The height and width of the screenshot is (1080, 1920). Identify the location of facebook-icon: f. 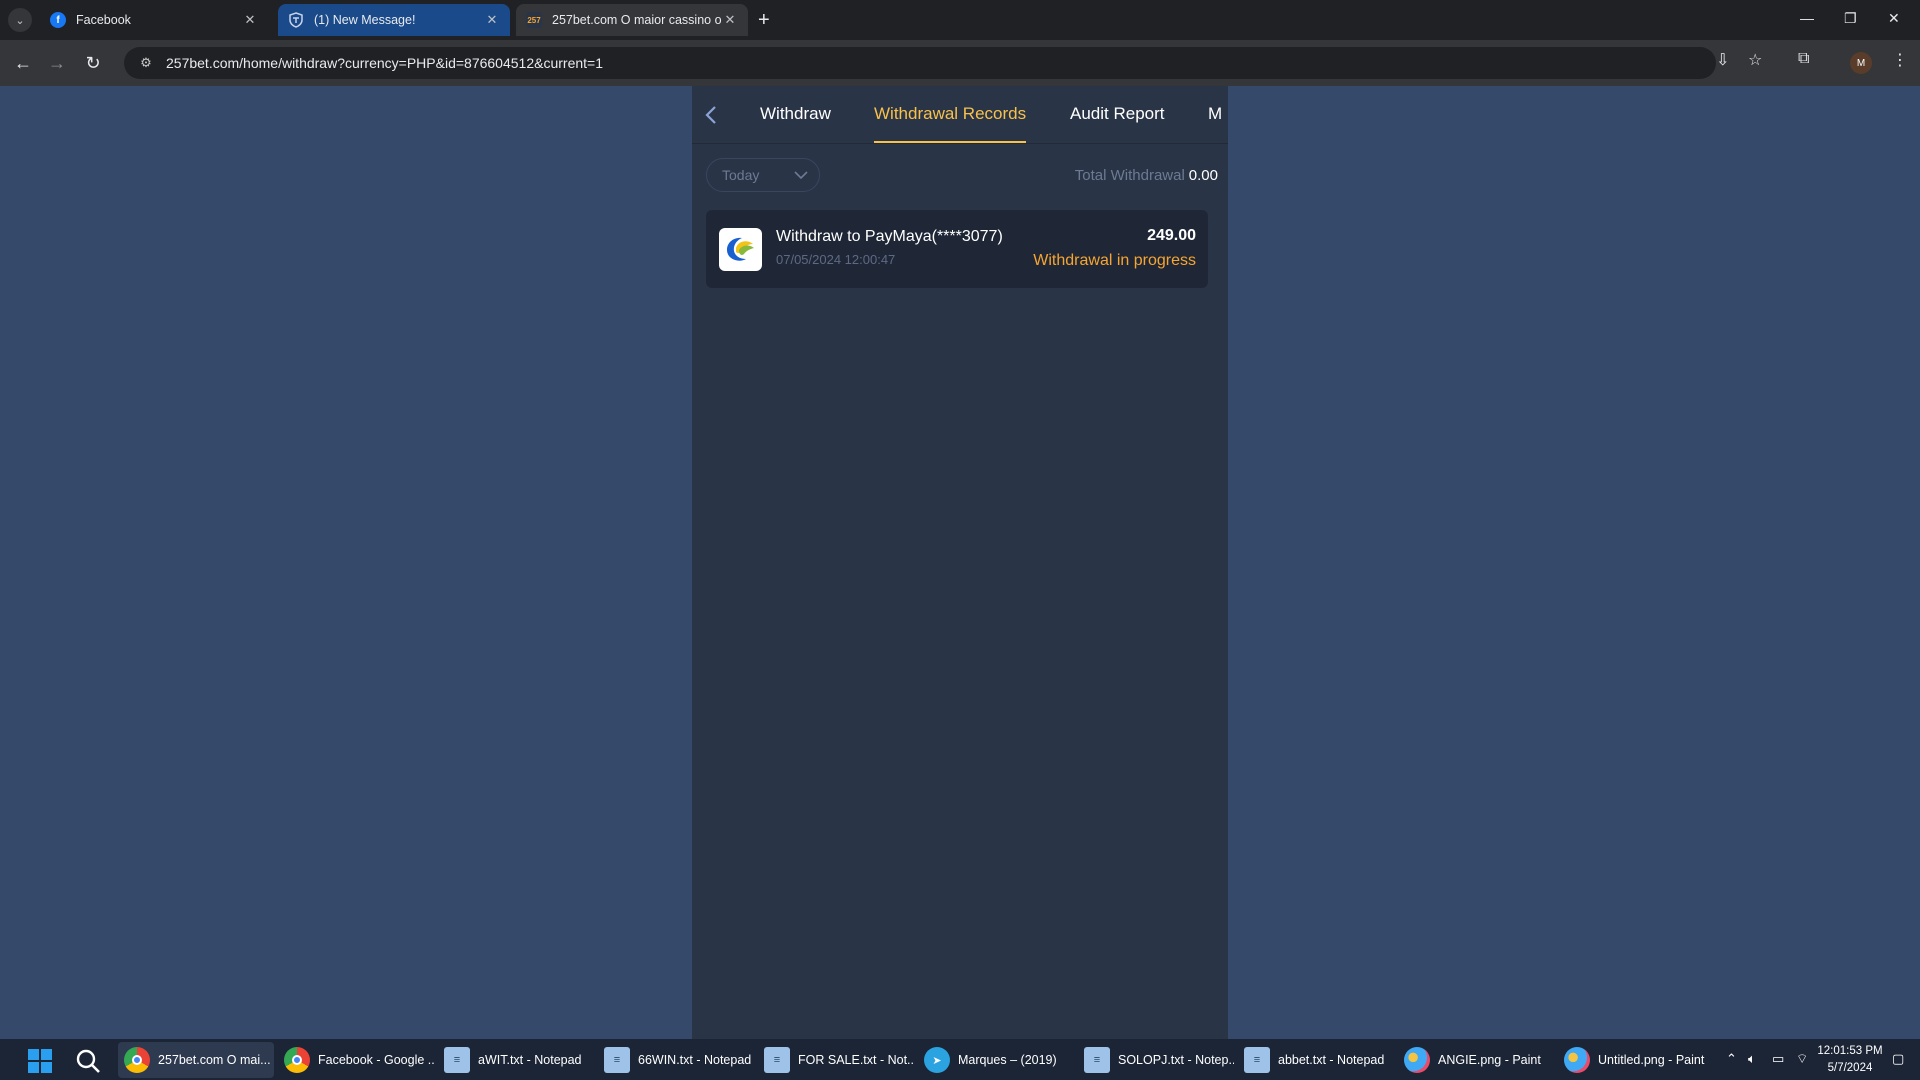
(58, 20).